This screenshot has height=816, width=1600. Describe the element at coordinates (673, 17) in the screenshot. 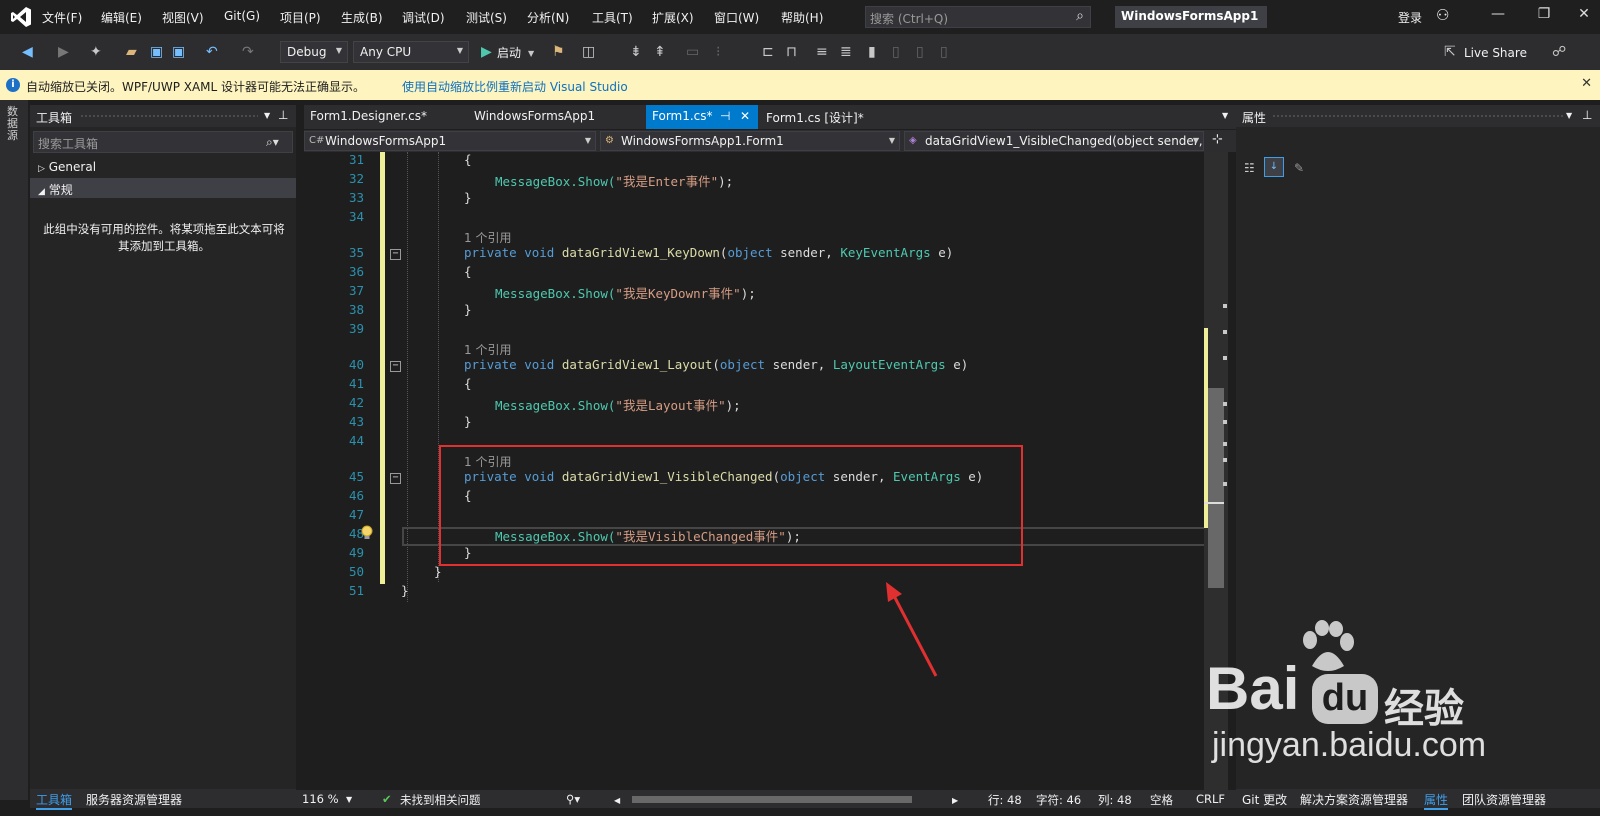

I see `menu-item: 扩展(X)` at that location.